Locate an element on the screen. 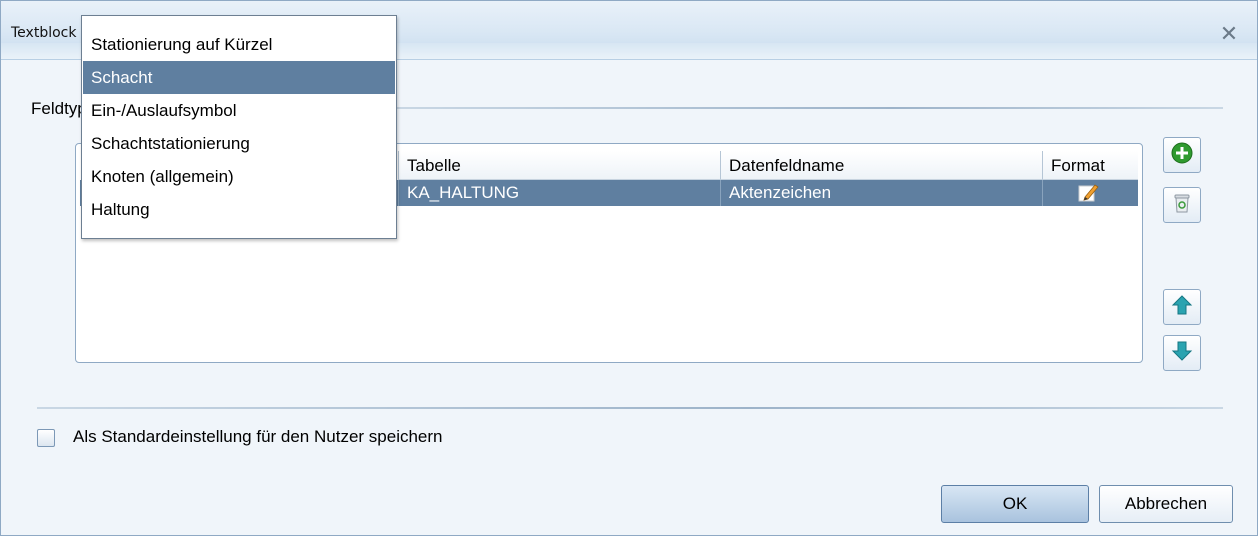 The image size is (1258, 536). dropdown-item-haltung: Haltung is located at coordinates (239, 209).